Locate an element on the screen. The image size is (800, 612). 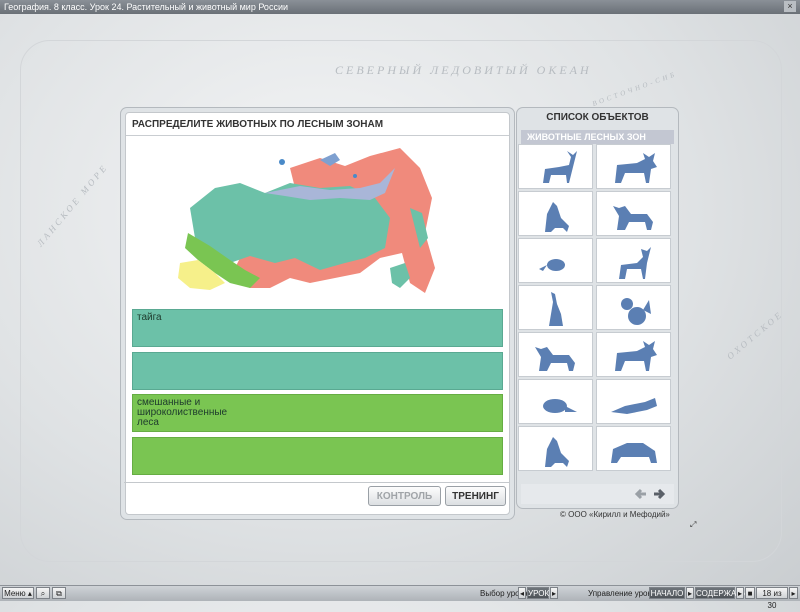
menu-button: Меню ▴ is located at coordinates (18, 593).